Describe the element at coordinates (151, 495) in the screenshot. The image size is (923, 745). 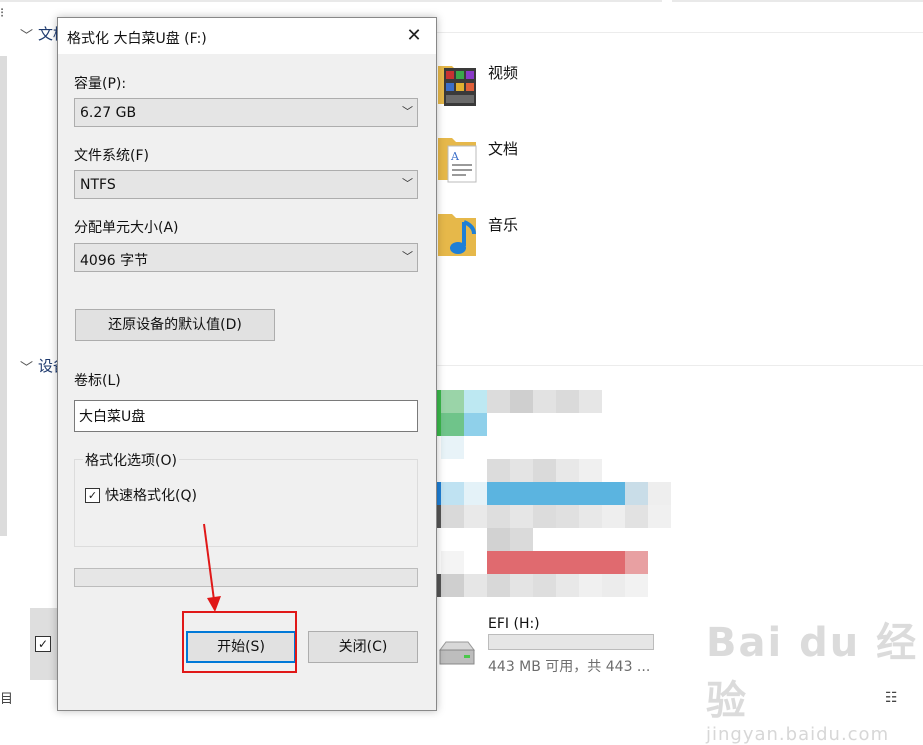
I see `quick-format-label: 快速格式化(Q)` at that location.